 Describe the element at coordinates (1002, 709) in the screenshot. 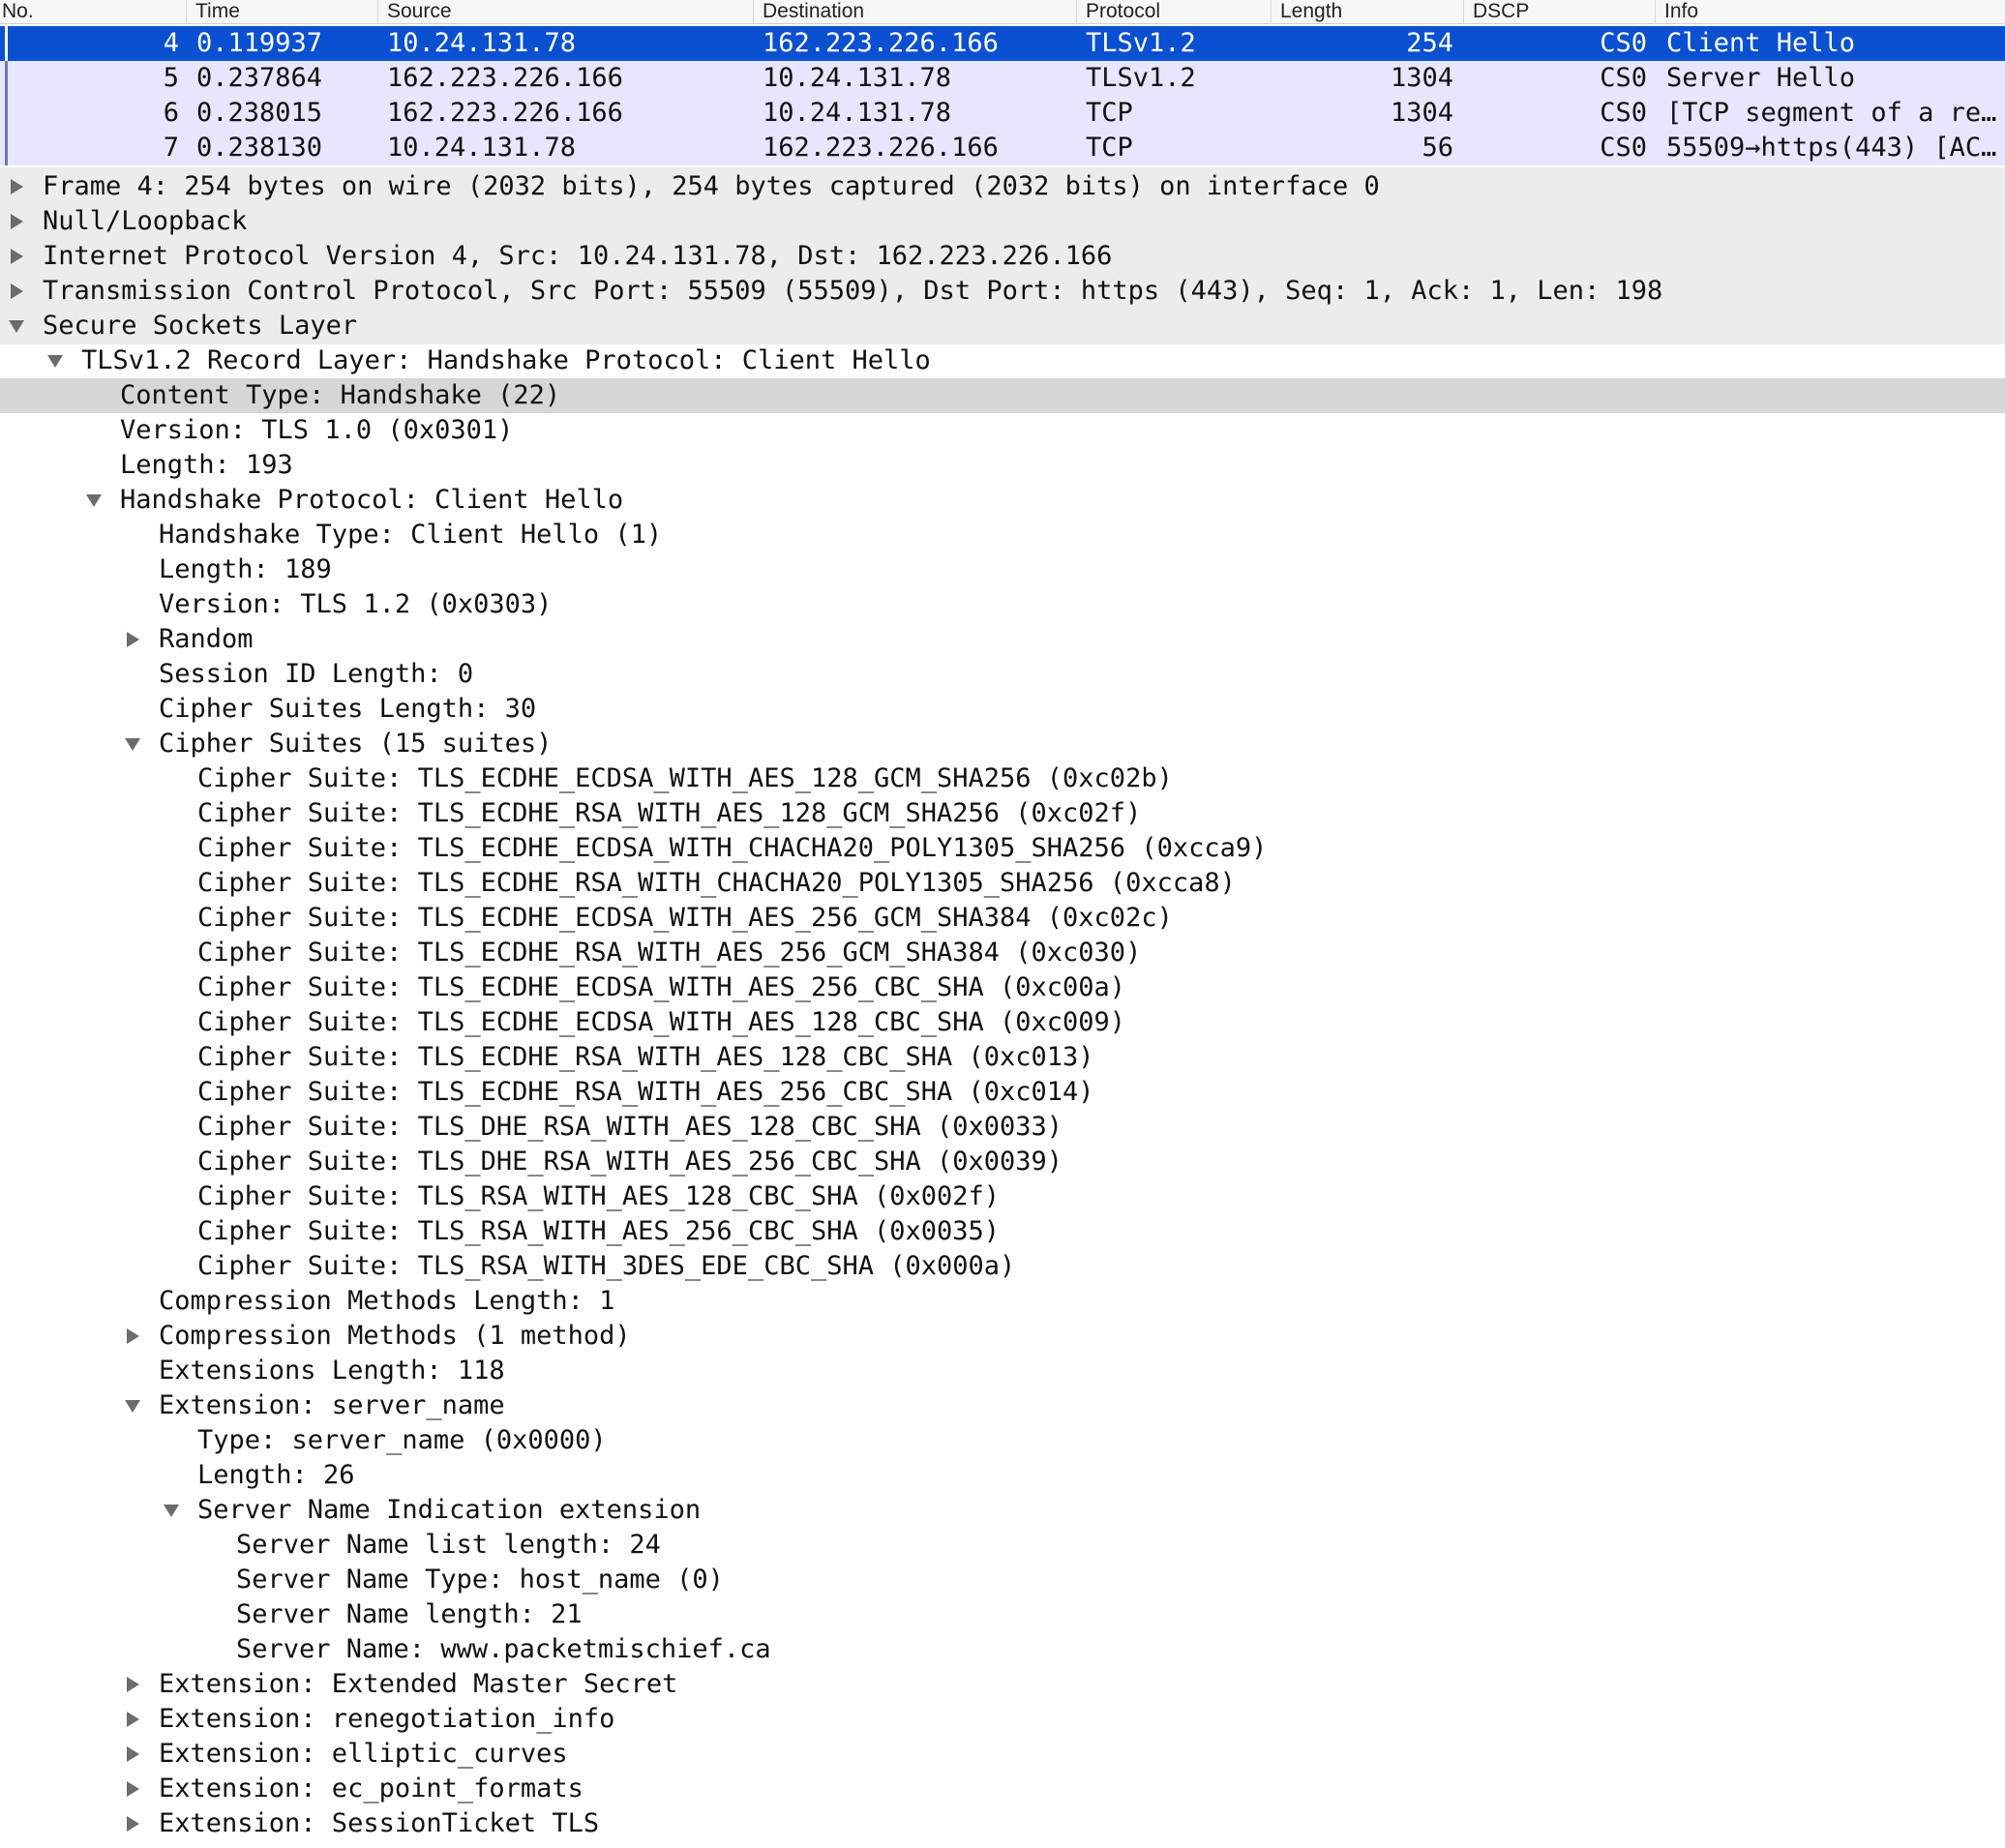

I see `detail-tree-item: Cipher Suites Length: 30` at that location.